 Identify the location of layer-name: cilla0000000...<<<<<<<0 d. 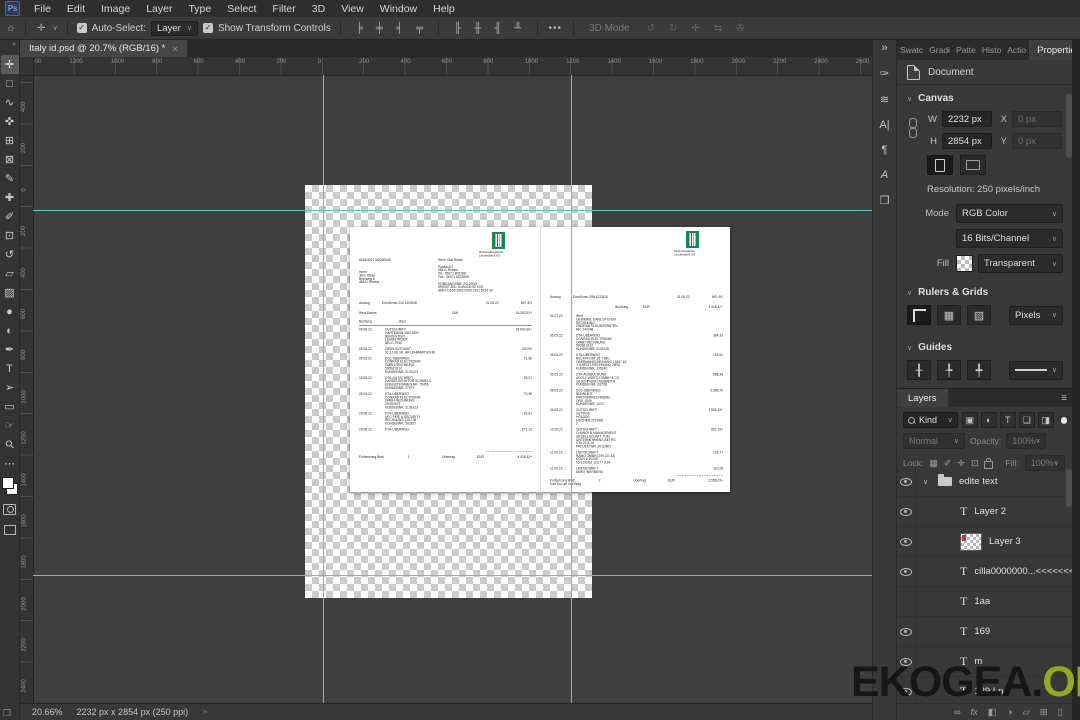
(1023, 571).